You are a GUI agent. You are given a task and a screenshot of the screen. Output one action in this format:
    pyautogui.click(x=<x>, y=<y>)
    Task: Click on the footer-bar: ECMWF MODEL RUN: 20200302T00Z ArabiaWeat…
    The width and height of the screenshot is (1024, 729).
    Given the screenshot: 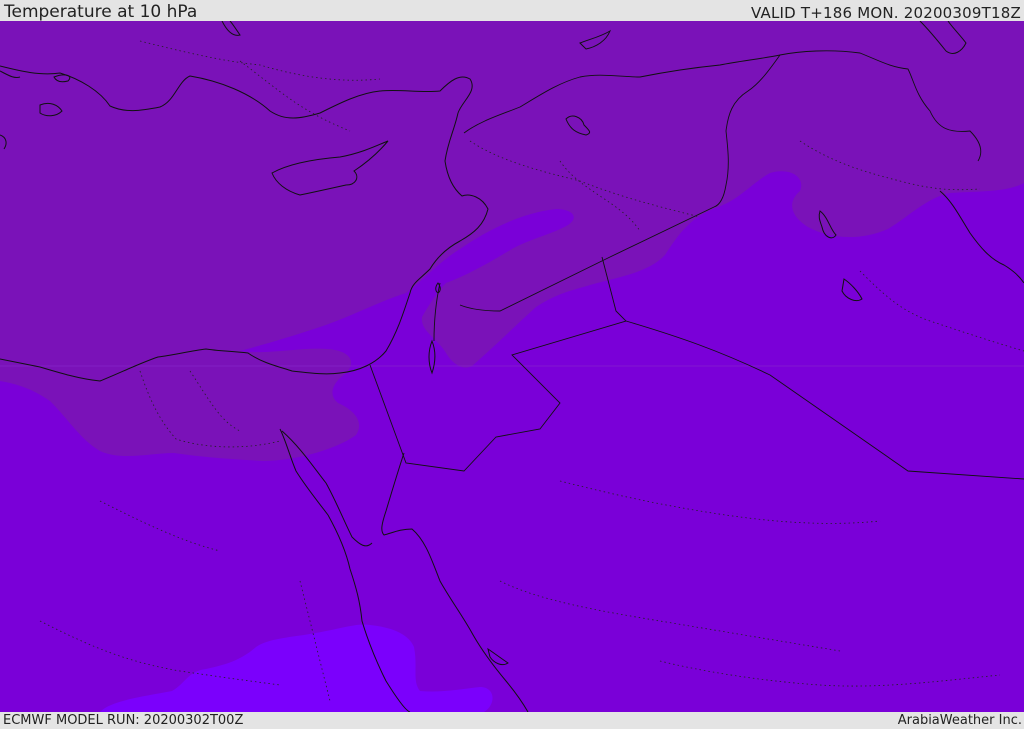 What is the action you would take?
    pyautogui.click(x=512, y=720)
    